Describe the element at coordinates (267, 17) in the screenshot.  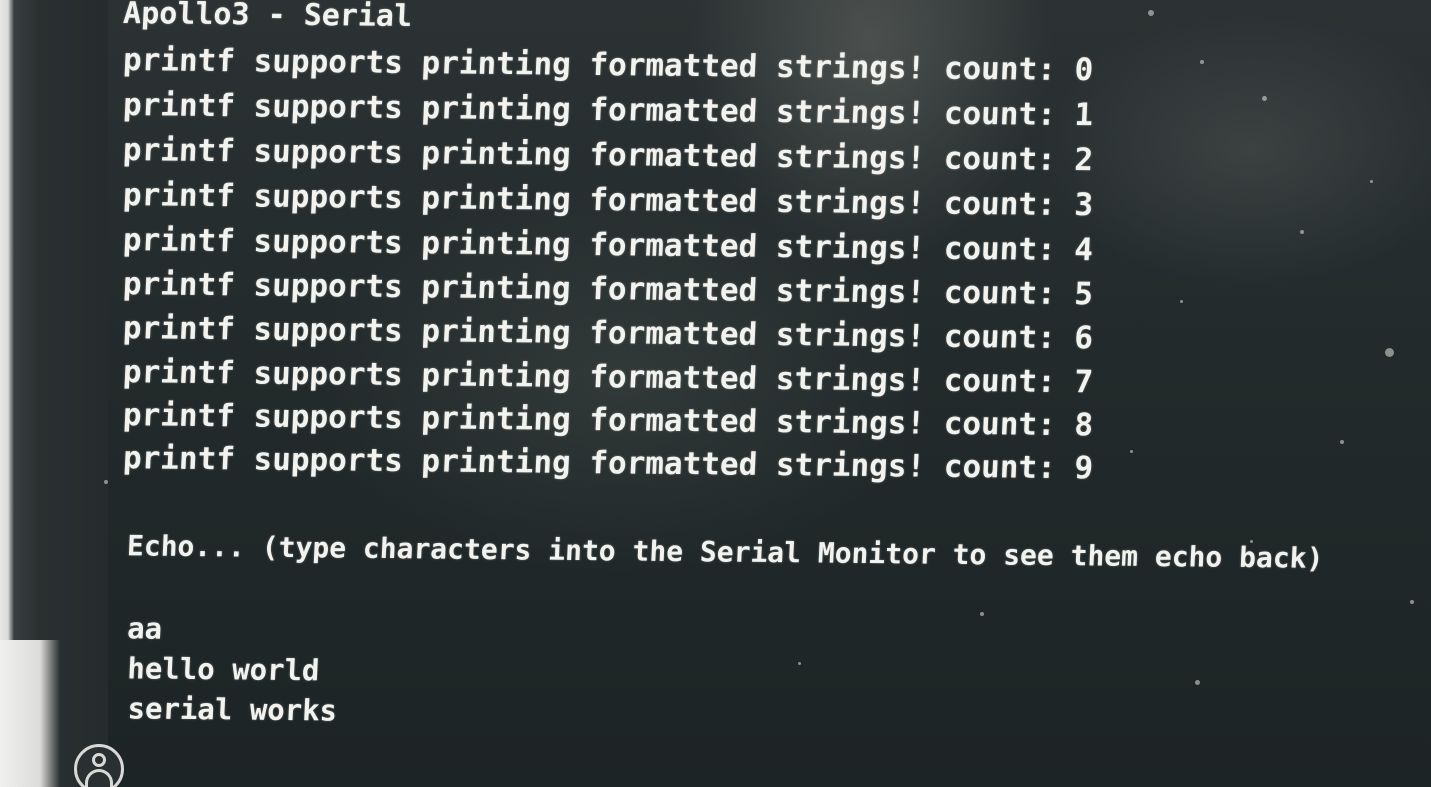
I see `window-title: Apollo3 - Serial` at that location.